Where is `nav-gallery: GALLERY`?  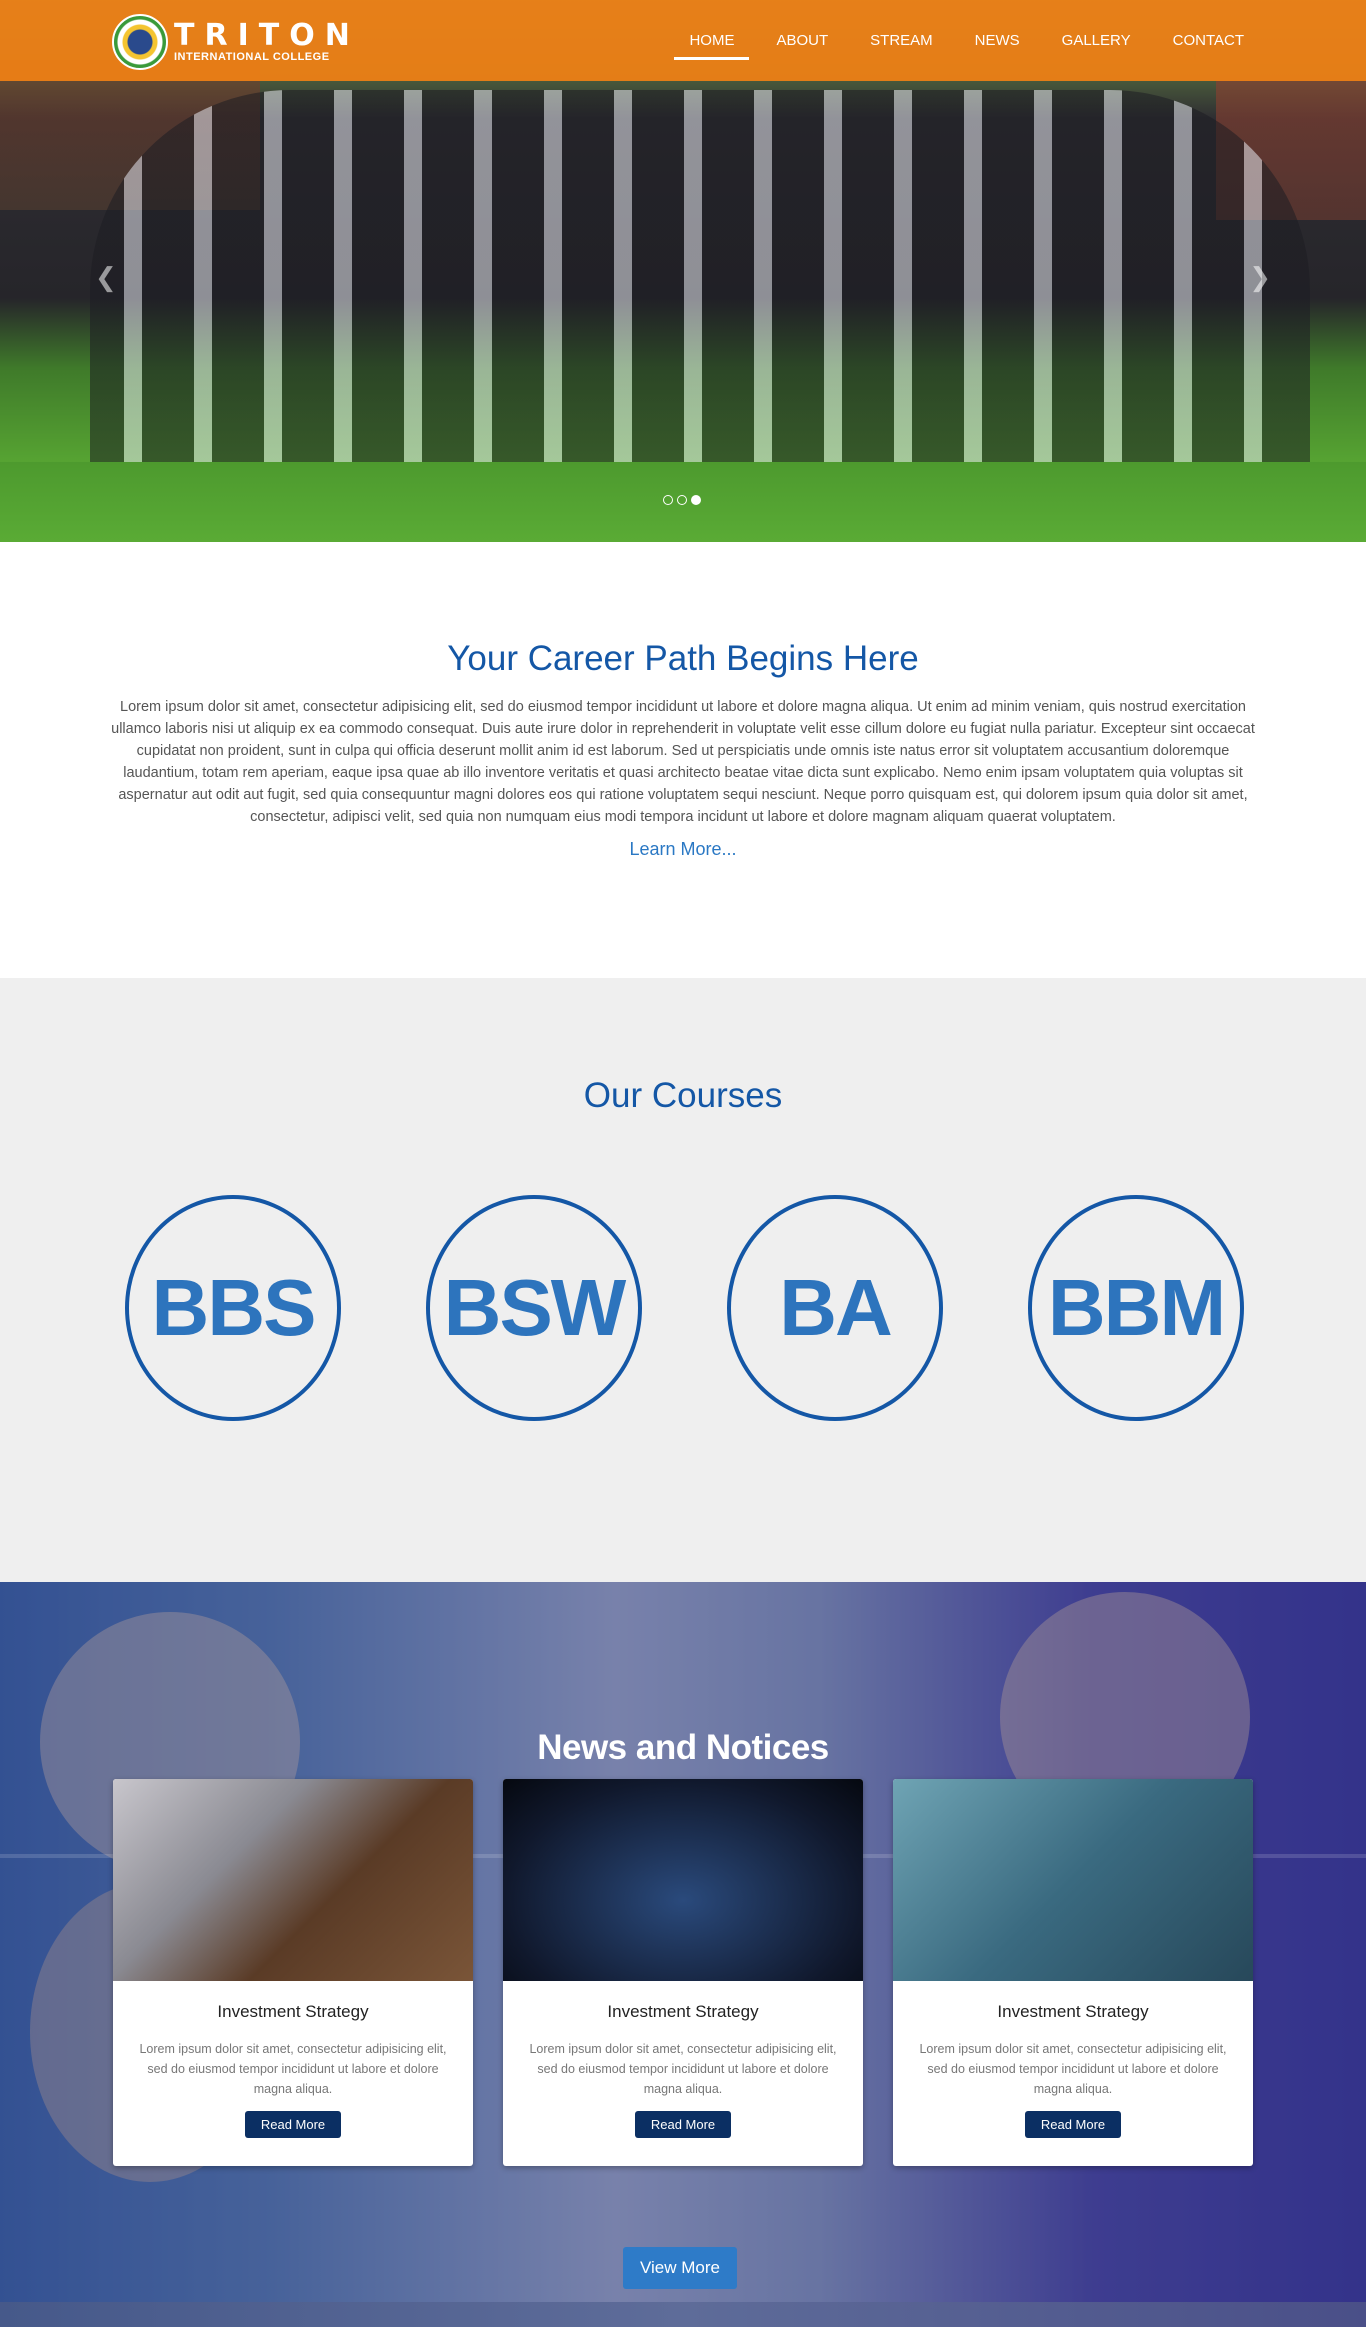
nav-gallery: GALLERY is located at coordinates (1096, 40).